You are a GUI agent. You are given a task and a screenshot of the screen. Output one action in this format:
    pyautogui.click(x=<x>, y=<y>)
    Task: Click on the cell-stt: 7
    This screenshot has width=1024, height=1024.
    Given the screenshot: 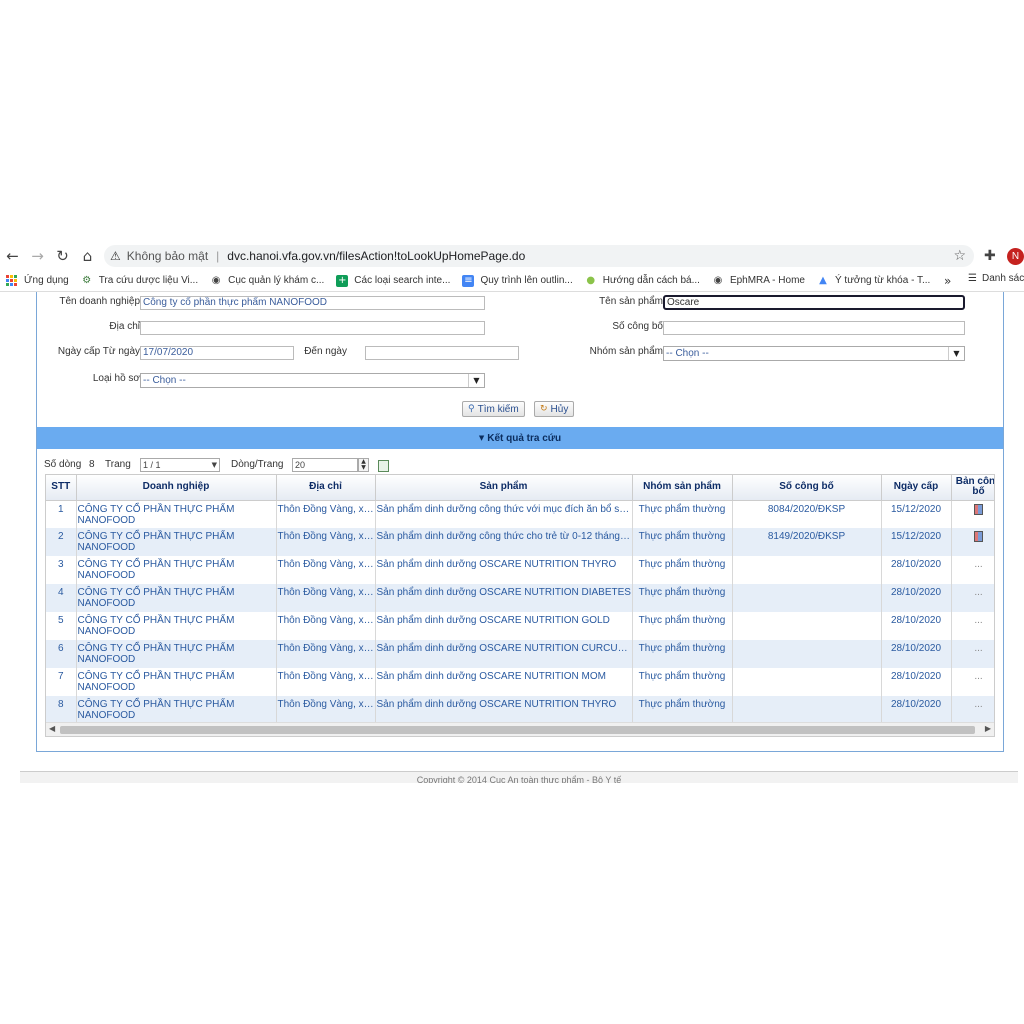 What is the action you would take?
    pyautogui.click(x=61, y=682)
    